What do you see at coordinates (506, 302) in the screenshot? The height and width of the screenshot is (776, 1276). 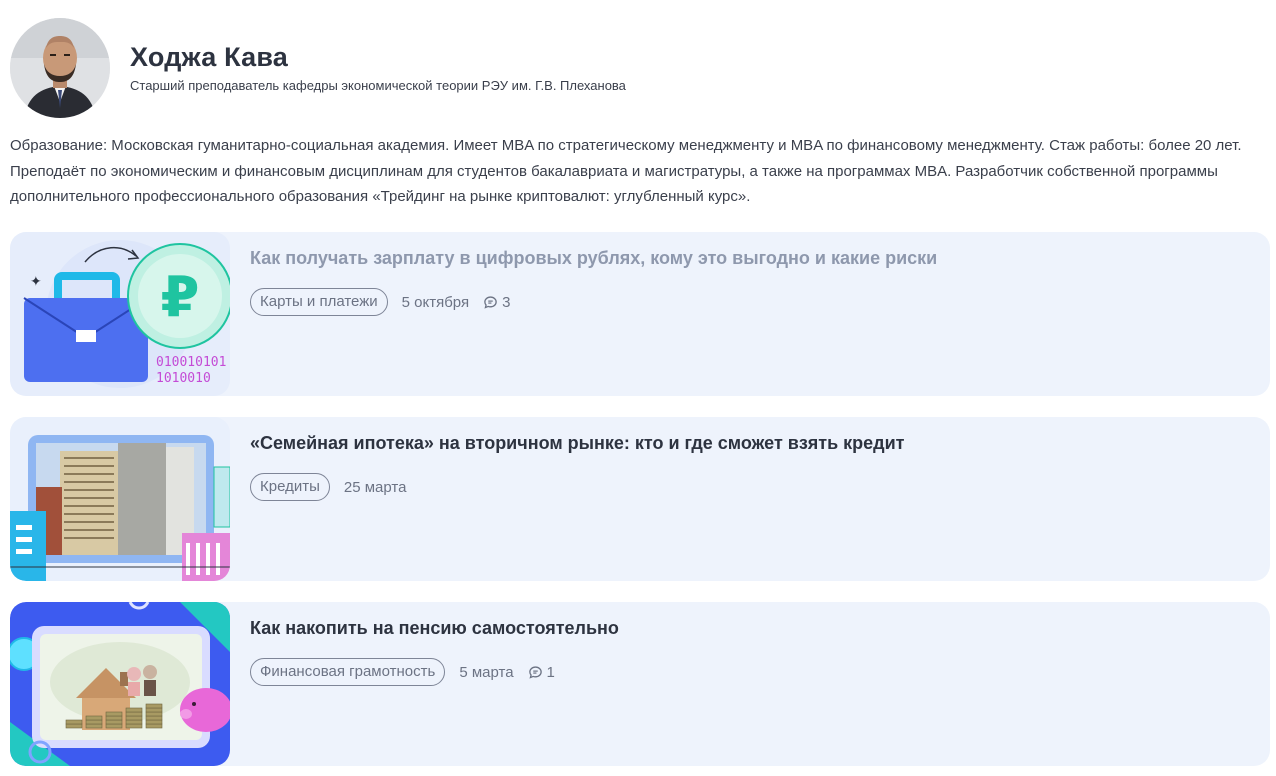 I see `comments-number: 3` at bounding box center [506, 302].